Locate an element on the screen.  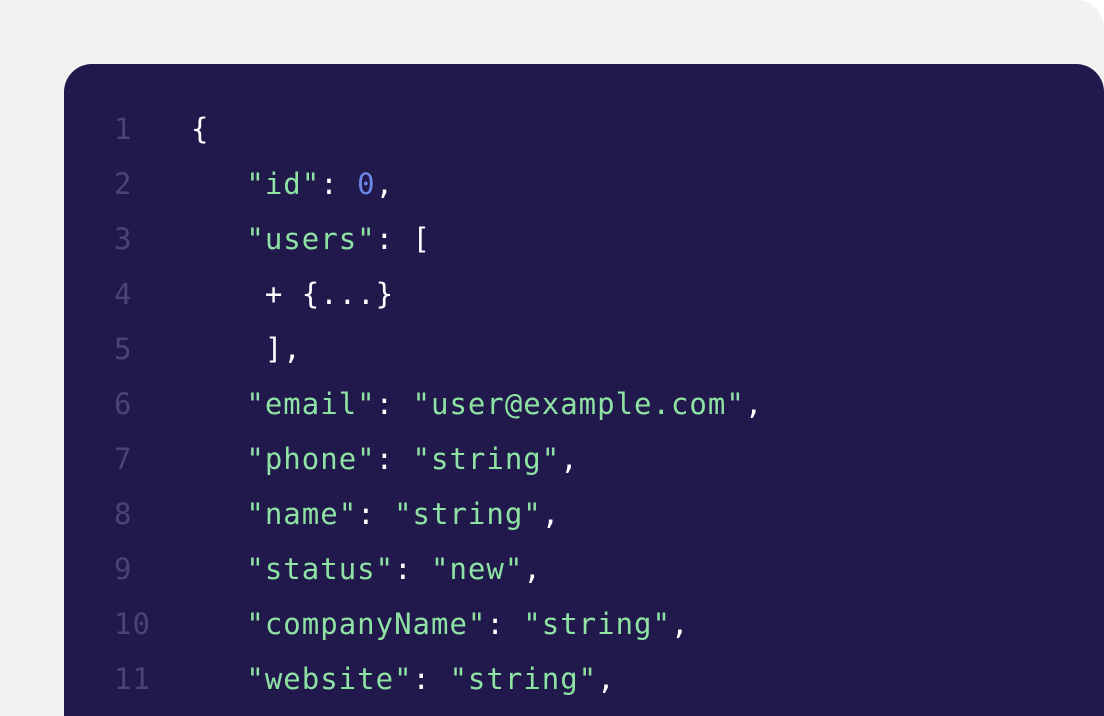
code-line: 10 "companyName": "string", is located at coordinates (584, 624).